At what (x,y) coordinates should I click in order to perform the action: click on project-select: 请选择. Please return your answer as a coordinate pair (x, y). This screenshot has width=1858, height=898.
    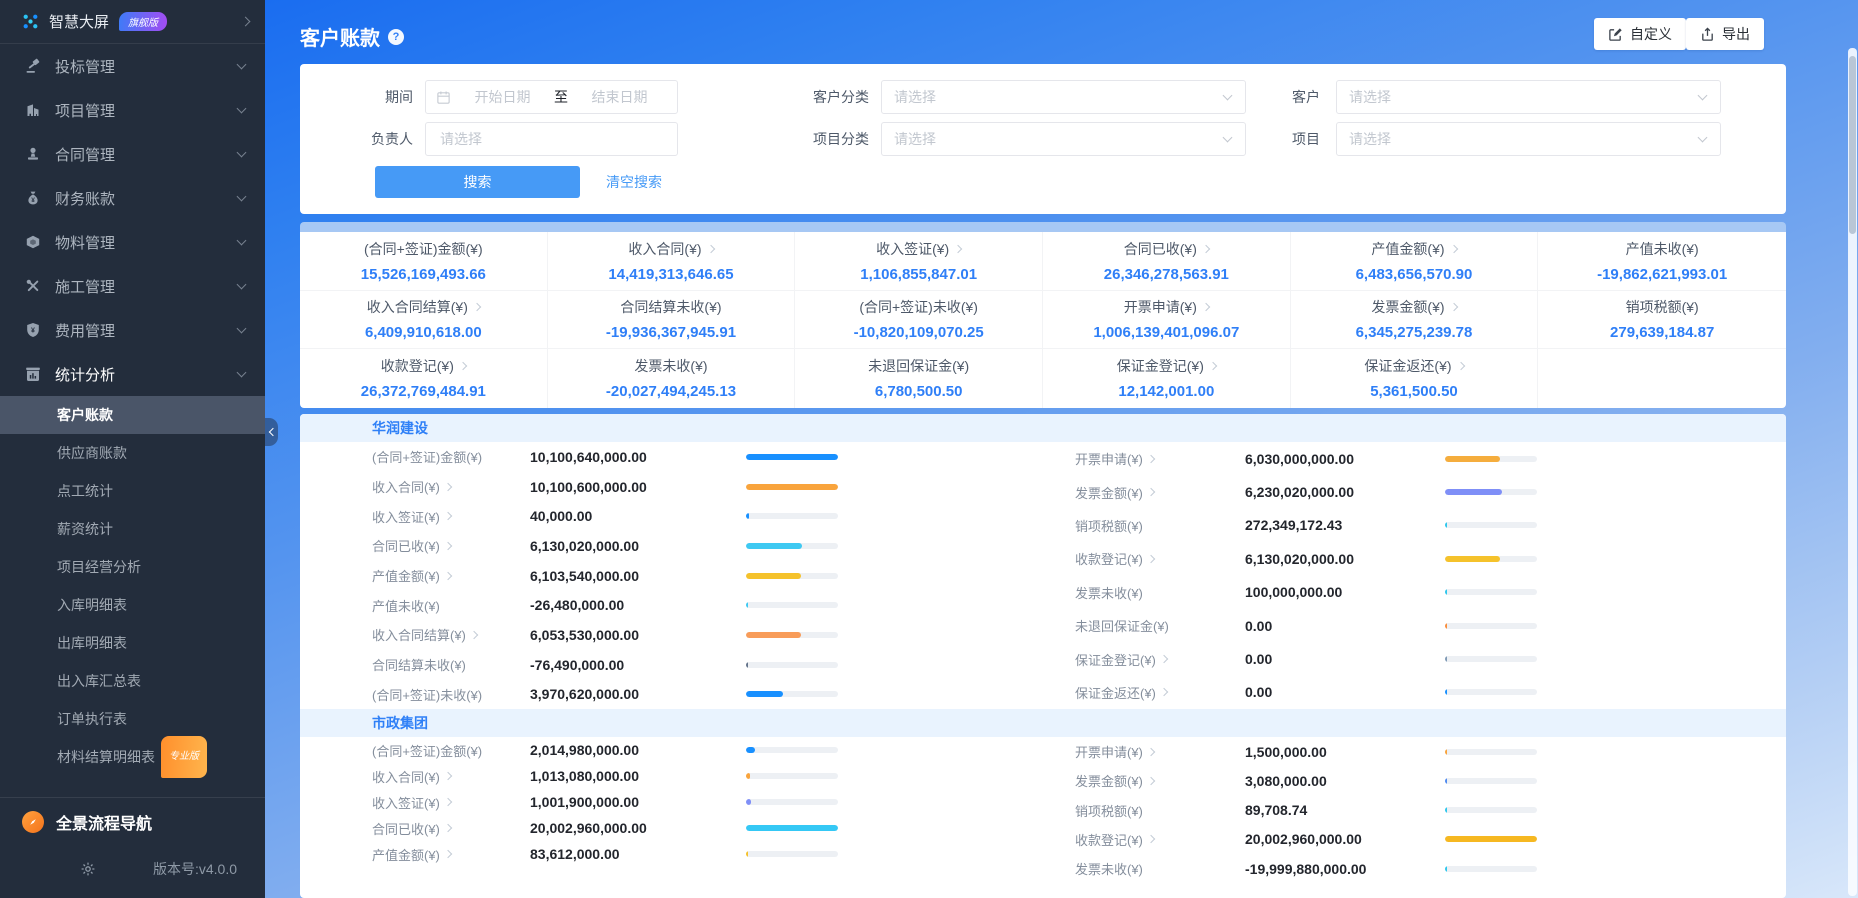
    Looking at the image, I should click on (1528, 139).